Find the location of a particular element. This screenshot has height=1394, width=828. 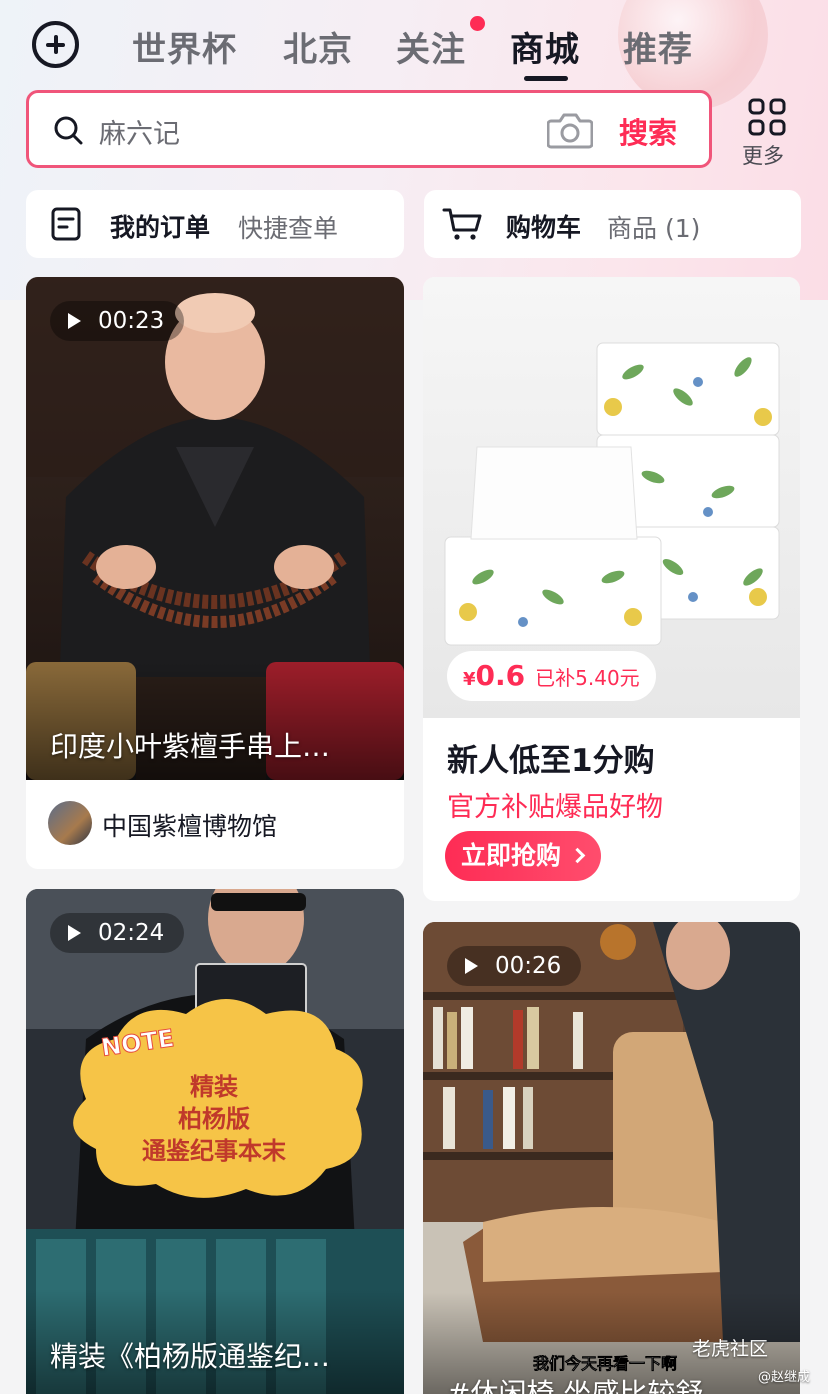

video-duration: 02:24 is located at coordinates (117, 933).